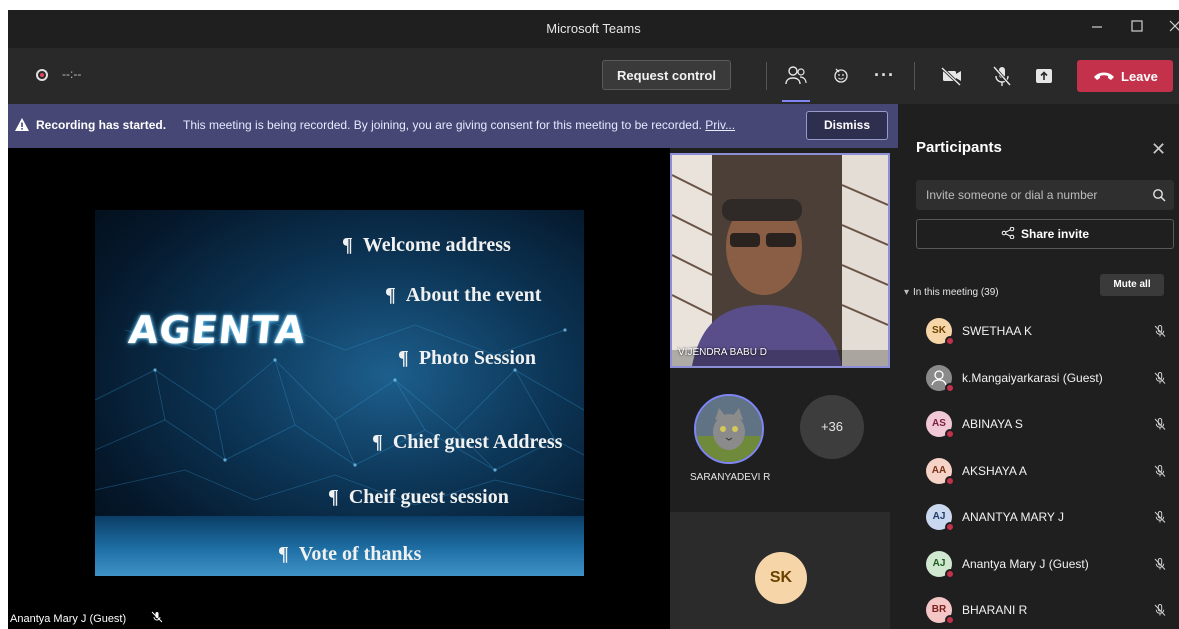  I want to click on participant-row: k.Mangaiyarkarasi (Guest), so click(1038, 378).